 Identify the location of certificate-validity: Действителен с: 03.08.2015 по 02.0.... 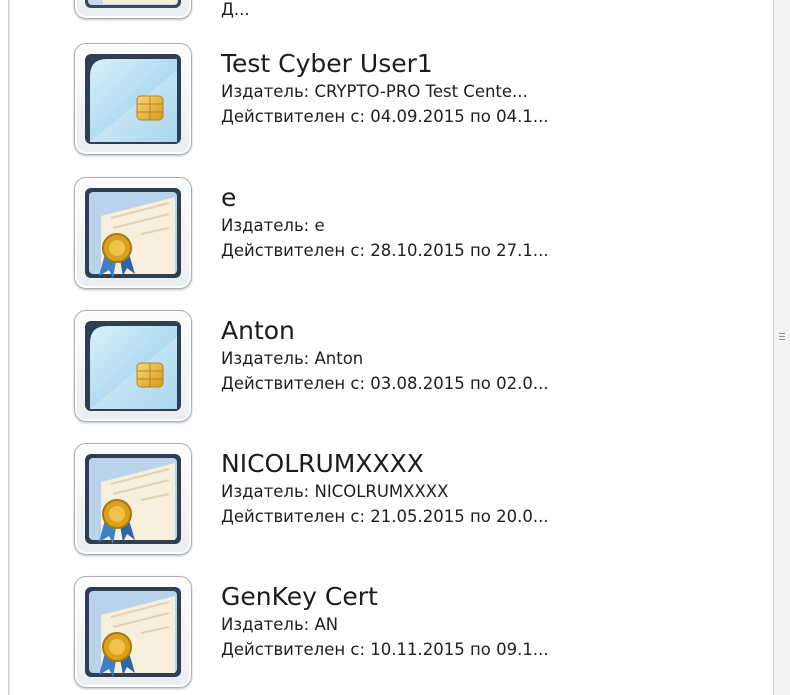
(385, 383).